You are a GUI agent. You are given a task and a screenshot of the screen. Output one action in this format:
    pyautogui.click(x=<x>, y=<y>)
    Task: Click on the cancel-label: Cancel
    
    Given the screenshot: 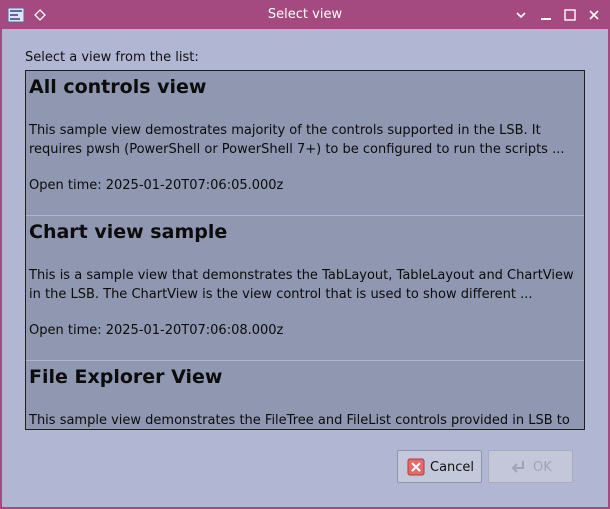 What is the action you would take?
    pyautogui.click(x=452, y=467)
    